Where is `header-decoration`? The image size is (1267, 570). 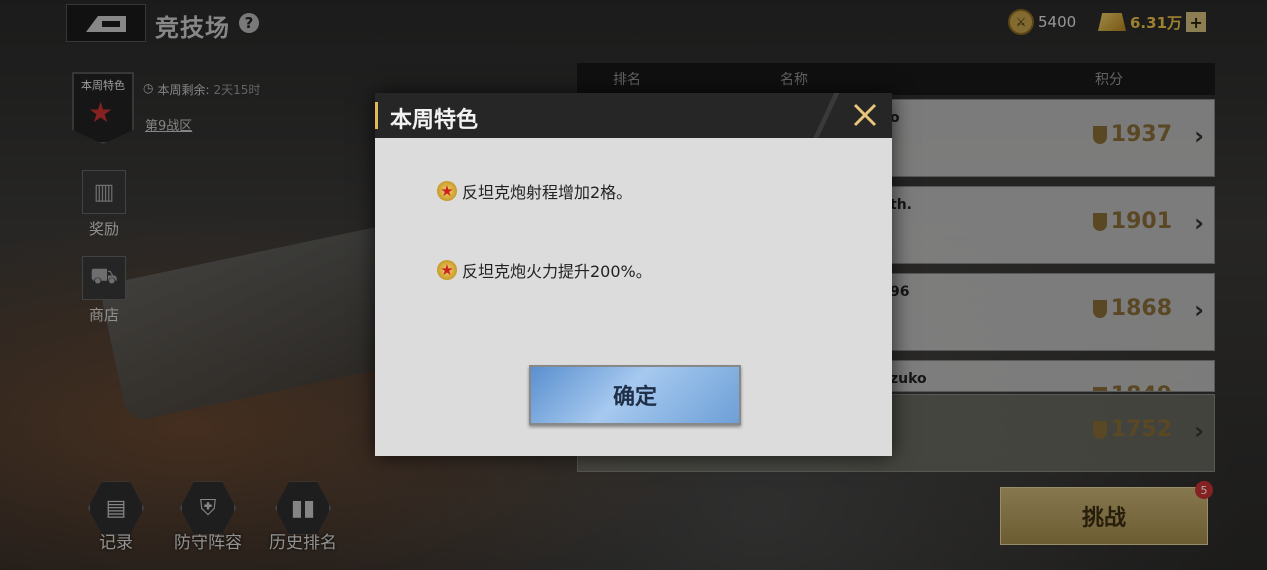
header-decoration is located at coordinates (827, 115).